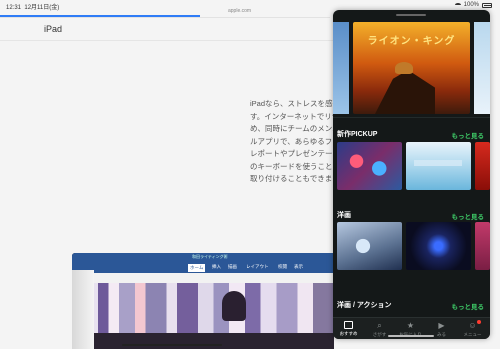 The height and width of the screenshot is (349, 500). What do you see at coordinates (410, 325) in the screenshot?
I see `star-icon: ★` at bounding box center [410, 325].